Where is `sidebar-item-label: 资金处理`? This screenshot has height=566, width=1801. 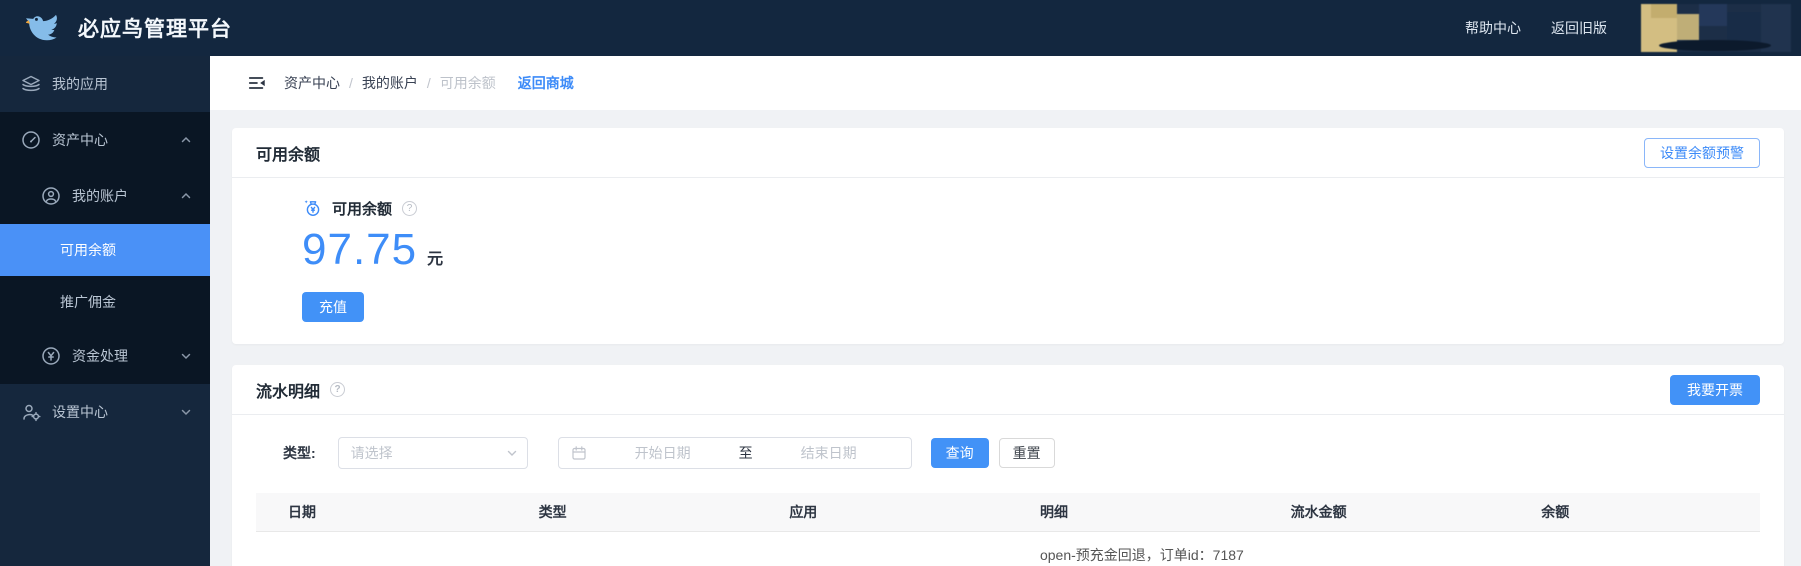
sidebar-item-label: 资金处理 is located at coordinates (100, 356).